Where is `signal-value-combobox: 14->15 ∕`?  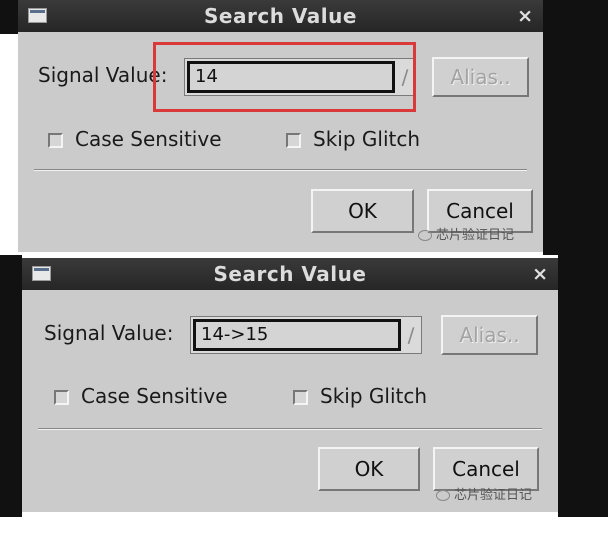 signal-value-combobox: 14->15 ∕ is located at coordinates (306, 335).